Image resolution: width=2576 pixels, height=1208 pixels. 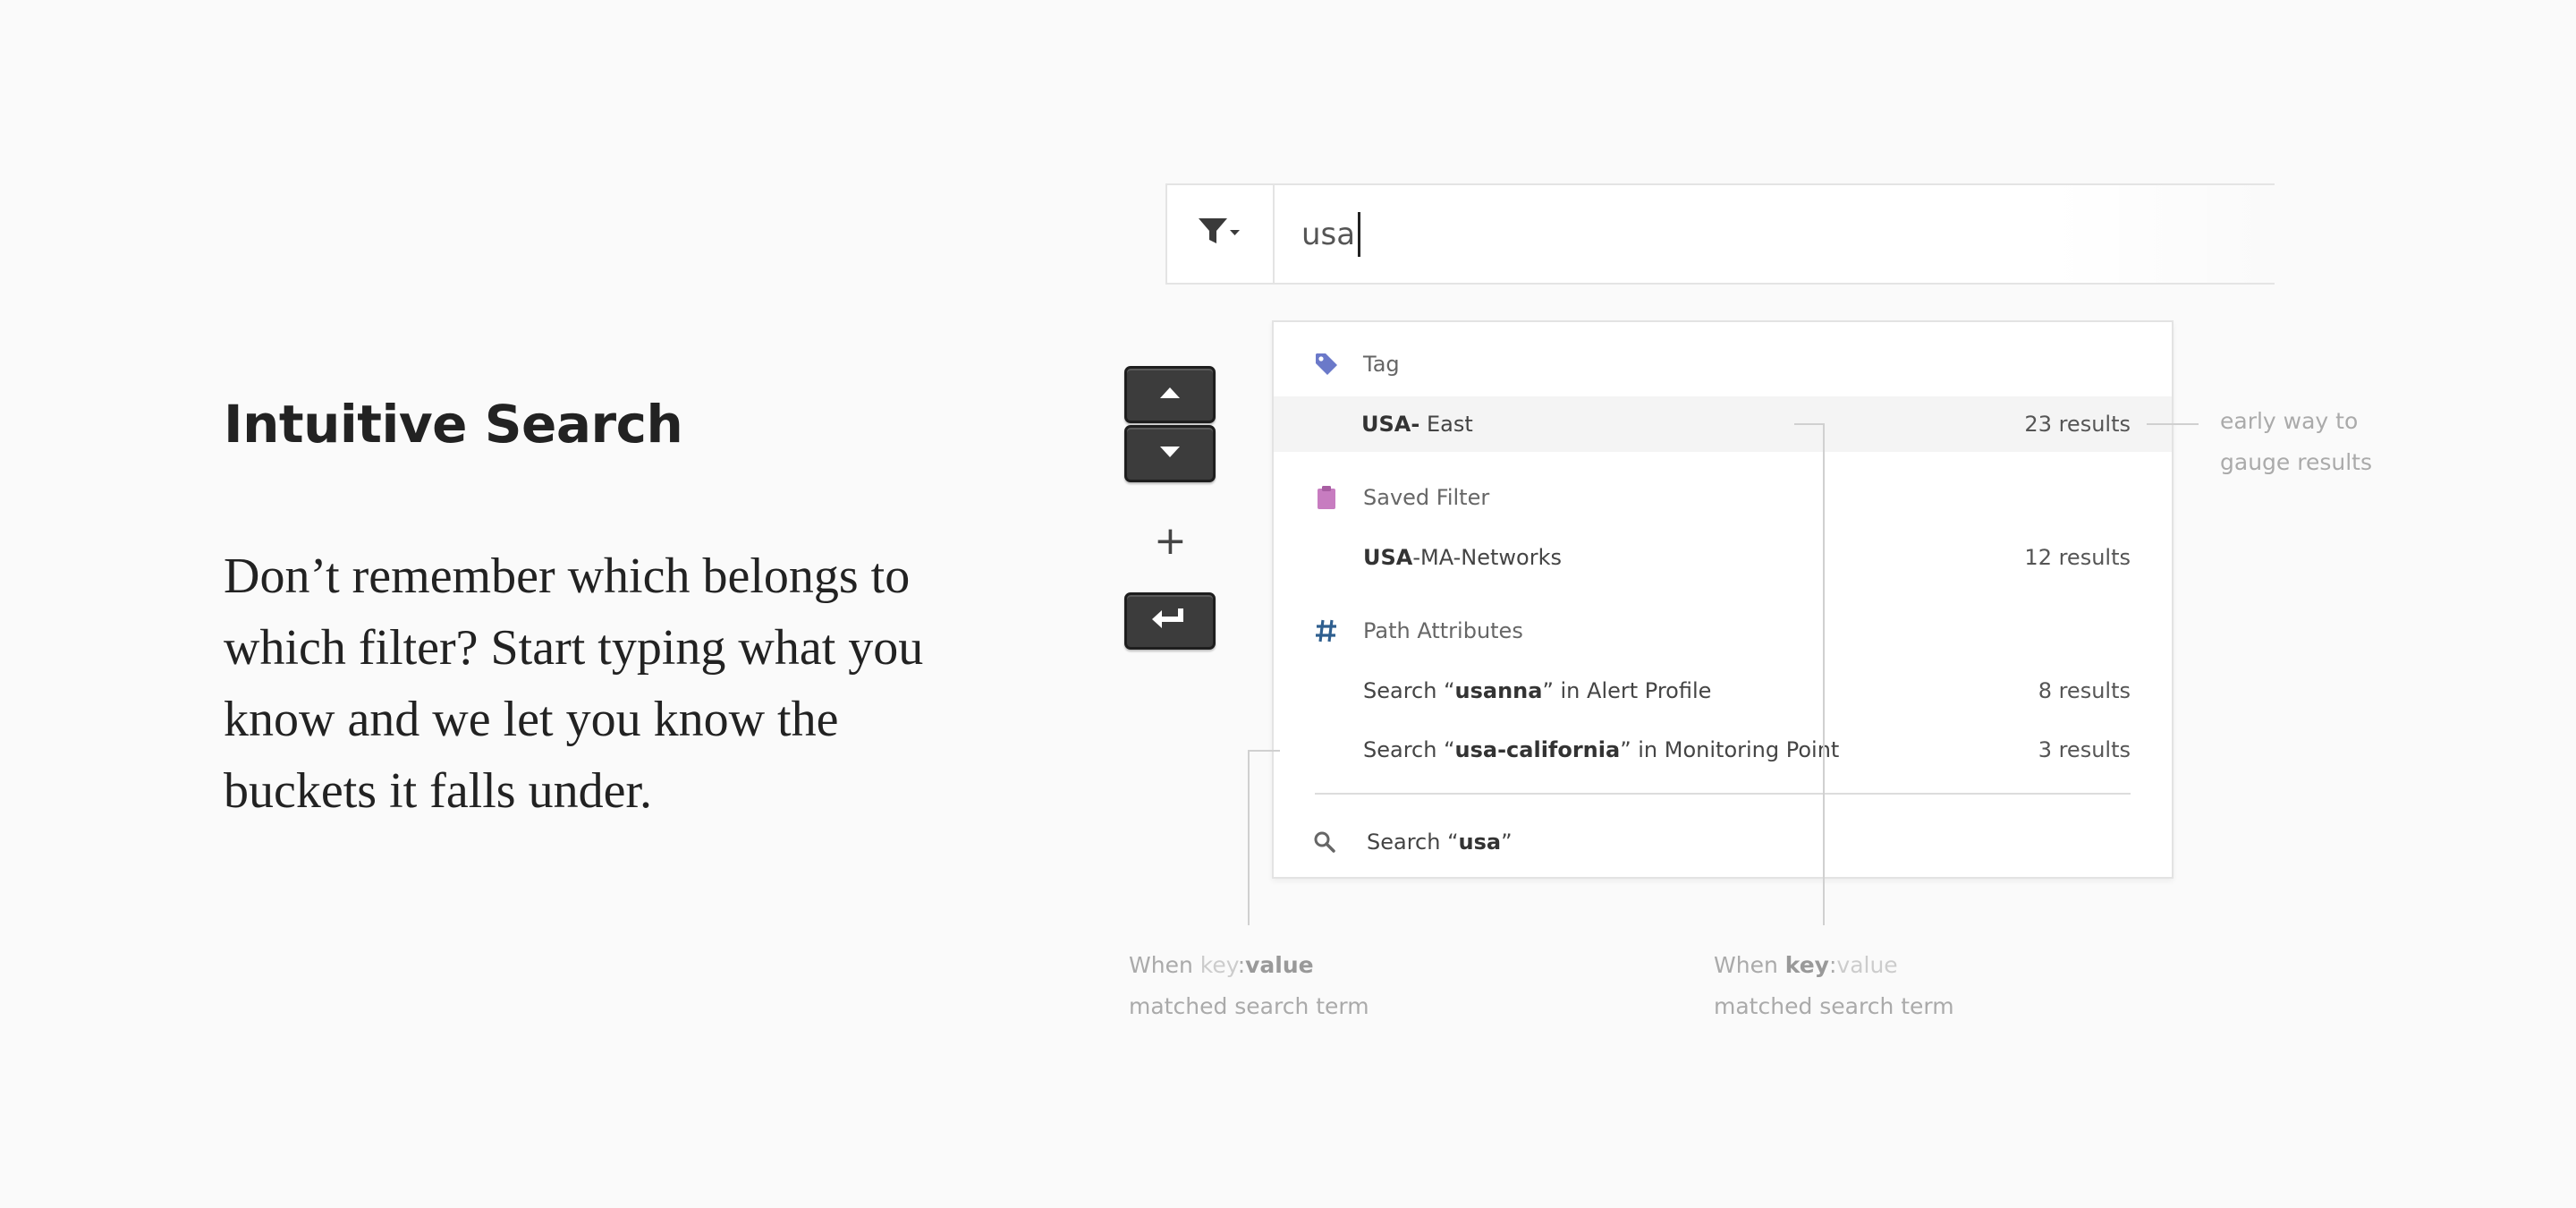 What do you see at coordinates (1326, 497) in the screenshot?
I see `clipboard-icon` at bounding box center [1326, 497].